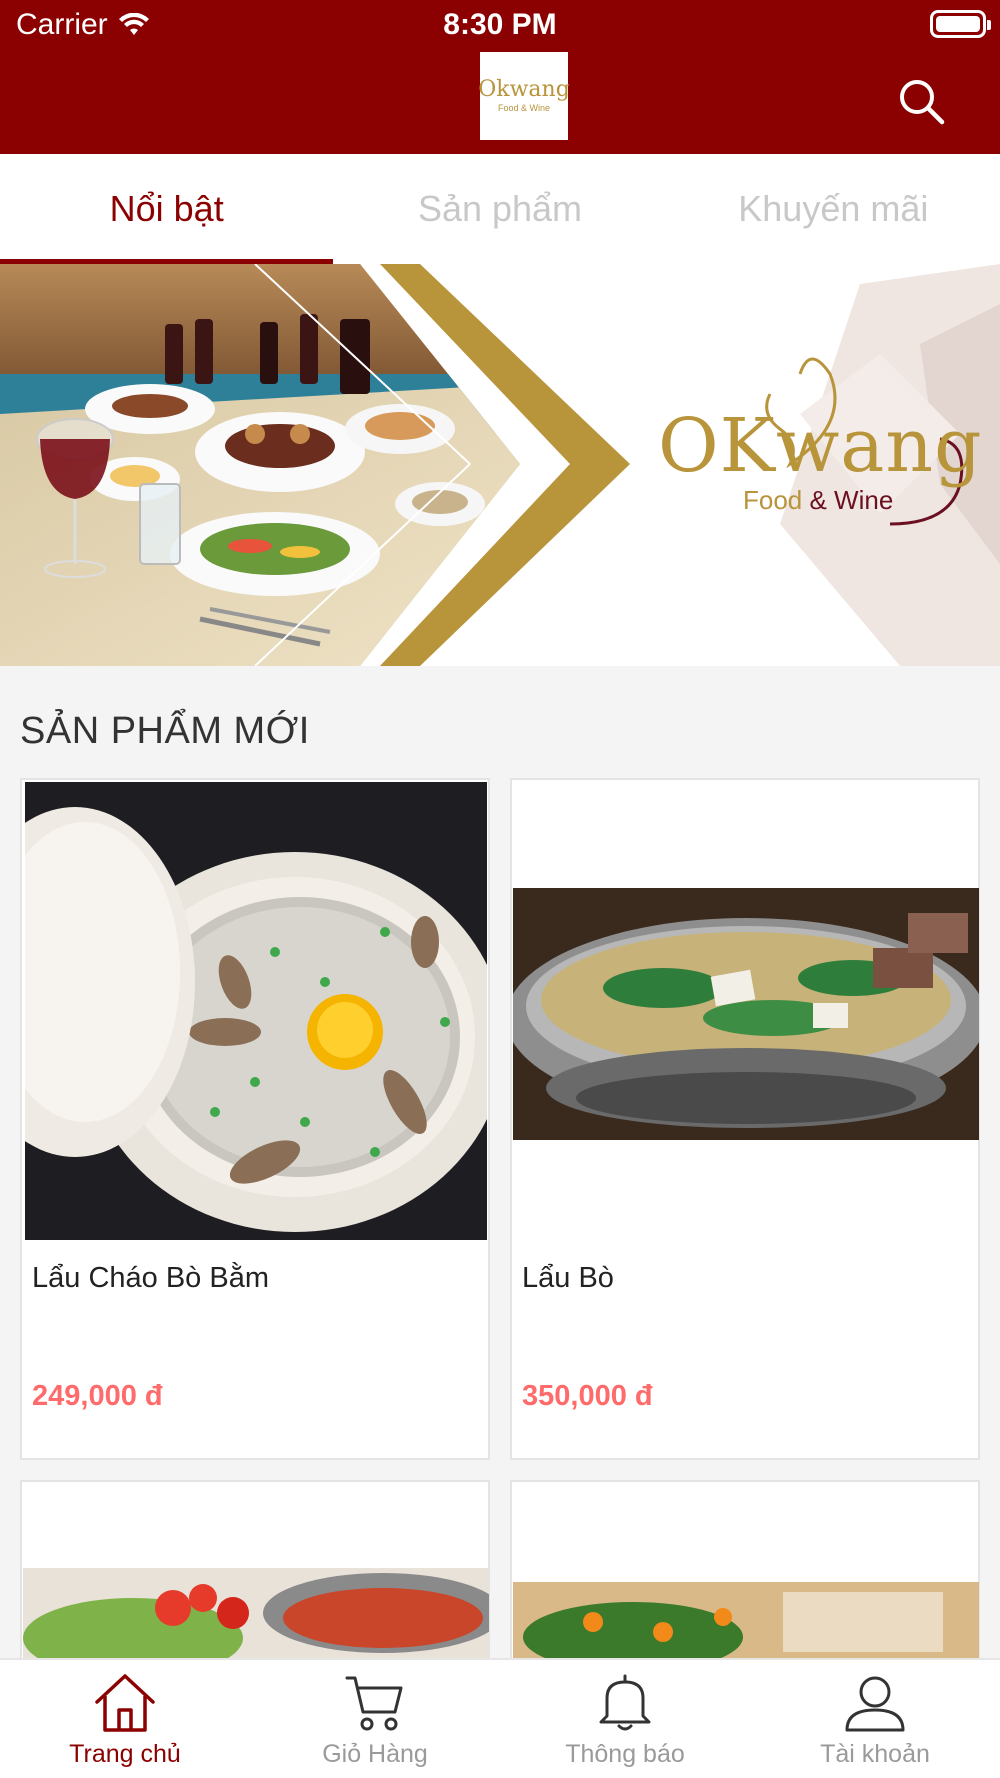 Image resolution: width=1000 pixels, height=1778 pixels. Describe the element at coordinates (524, 89) in the screenshot. I see `logo-text: Okwang` at that location.